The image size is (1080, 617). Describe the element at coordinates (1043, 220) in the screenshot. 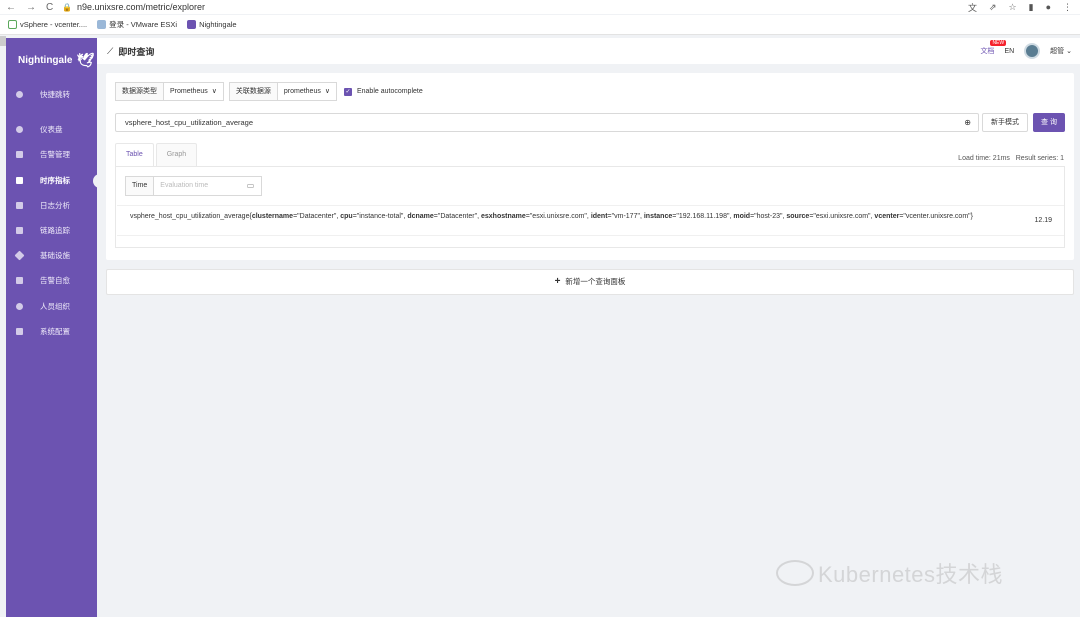

I see `series-value: 12.19` at that location.